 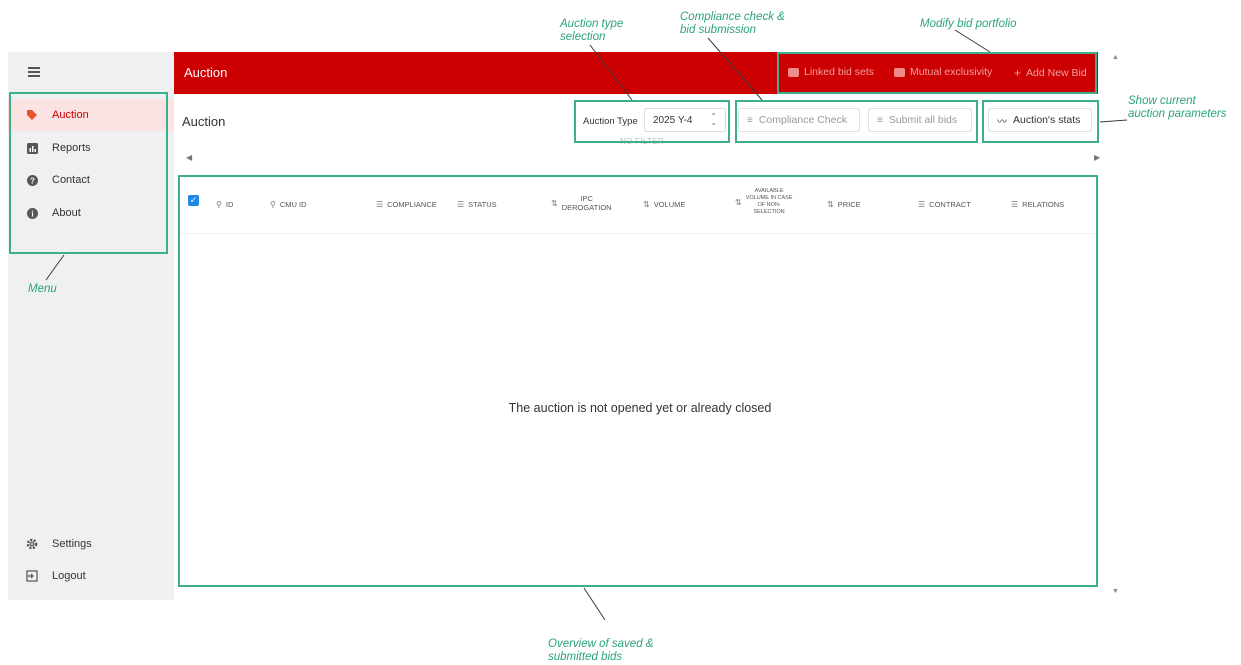 I want to click on annotation-text: Modify bid portfolio, so click(x=968, y=24).